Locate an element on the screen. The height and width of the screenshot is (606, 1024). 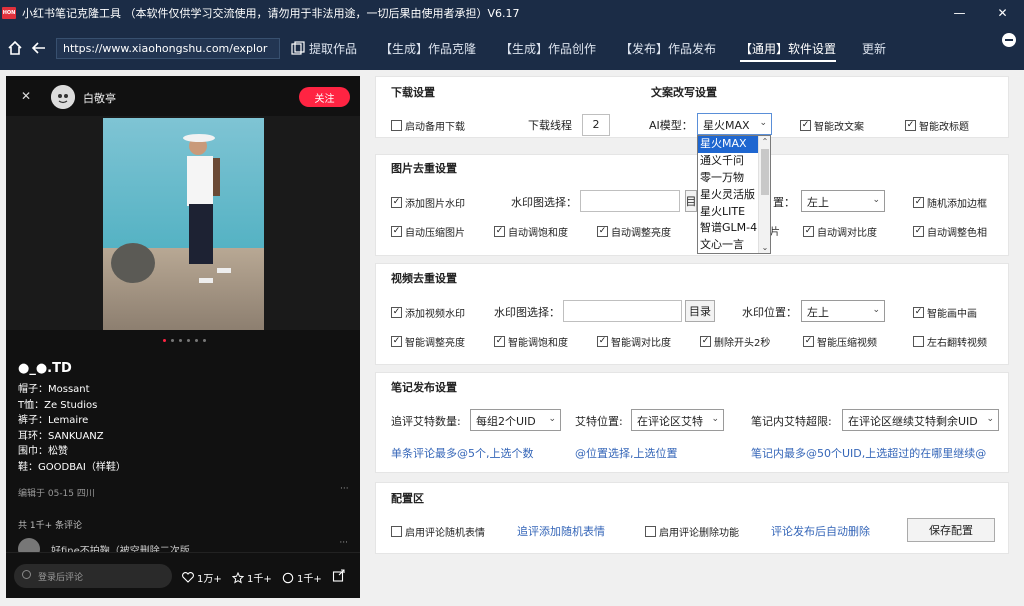
like-count: 1万+ is located at coordinates (209, 579).